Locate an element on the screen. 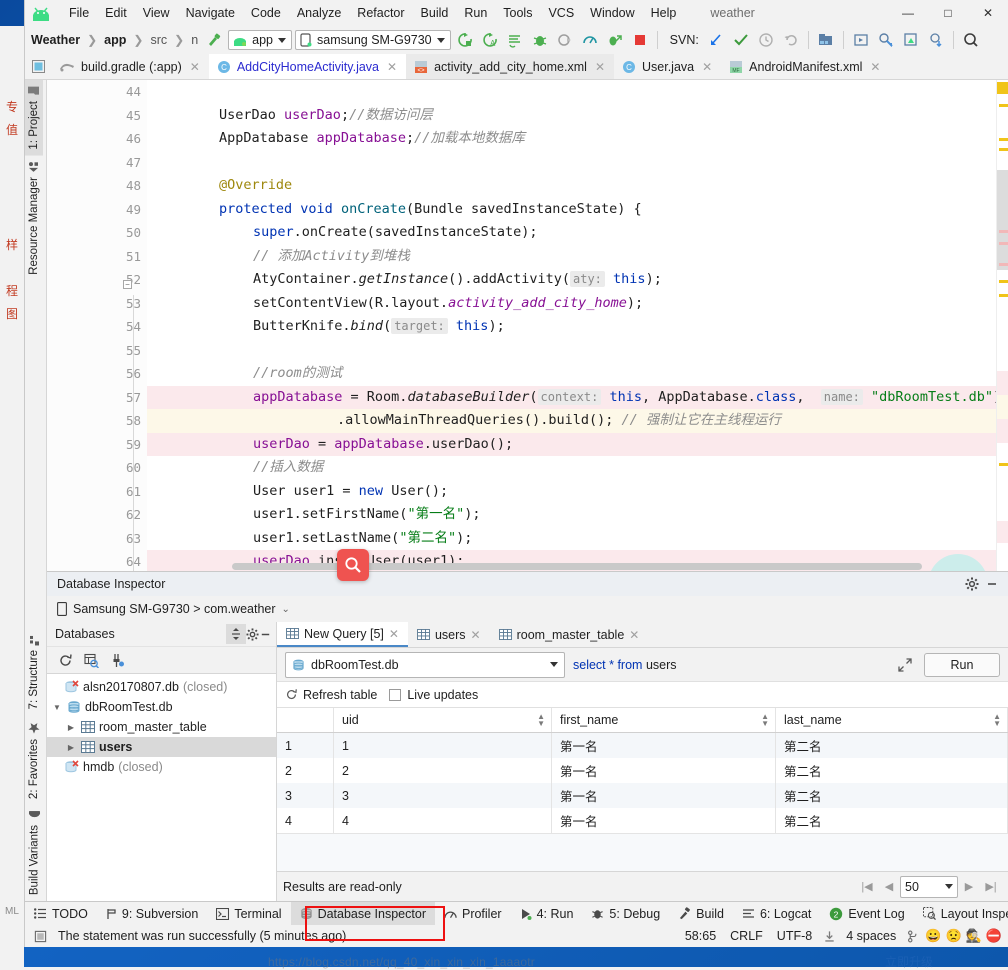 This screenshot has height=970, width=1008. checkbox-box is located at coordinates (395, 694).